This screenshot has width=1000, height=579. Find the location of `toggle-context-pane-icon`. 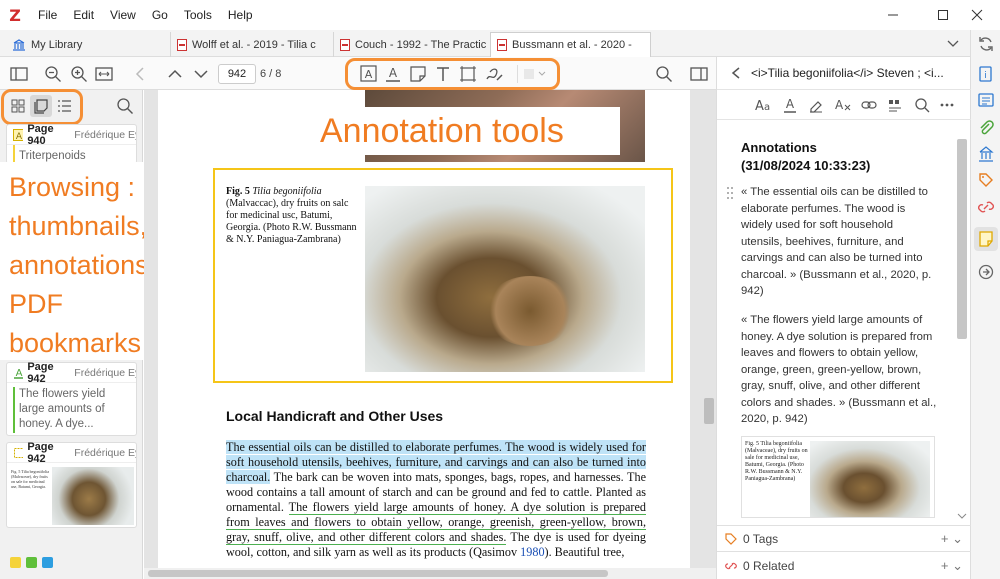

toggle-context-pane-icon is located at coordinates (699, 74).